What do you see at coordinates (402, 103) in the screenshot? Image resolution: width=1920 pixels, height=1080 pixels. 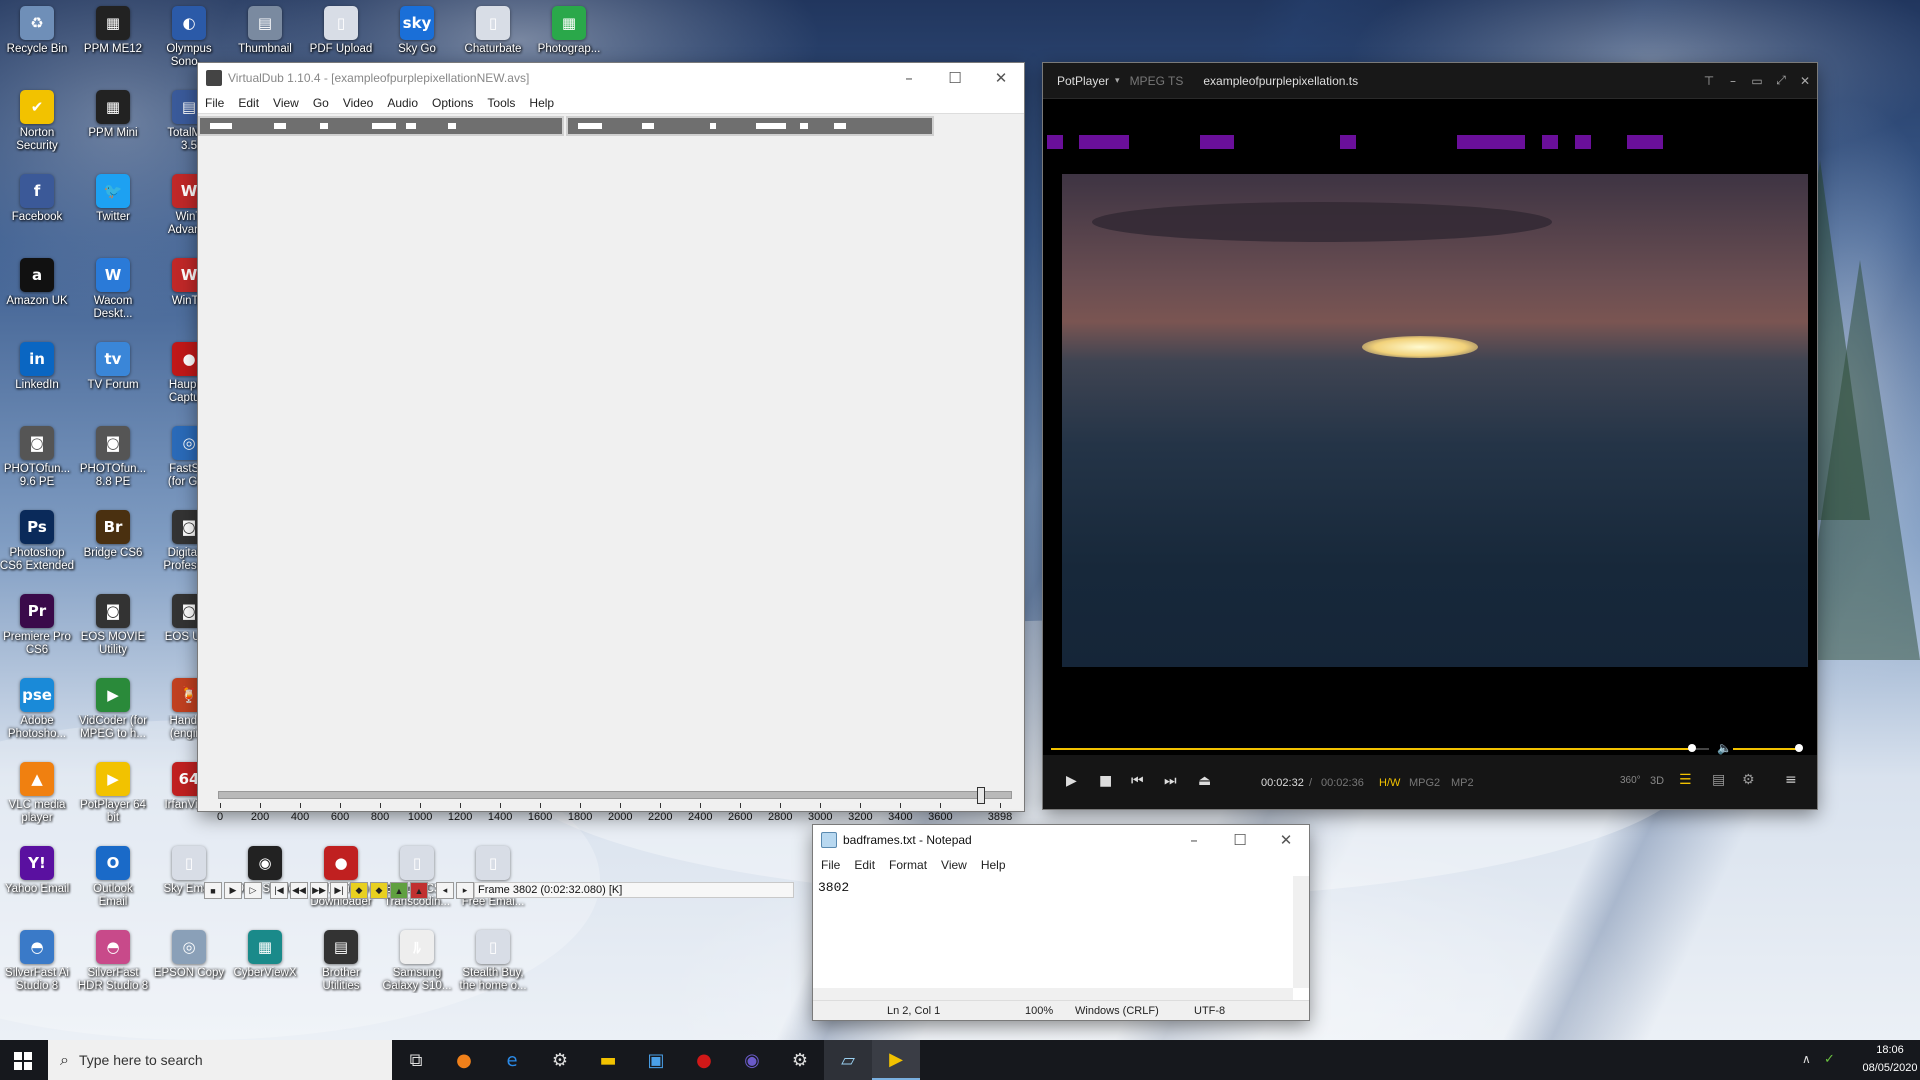 I see `menu-item: Audio` at bounding box center [402, 103].